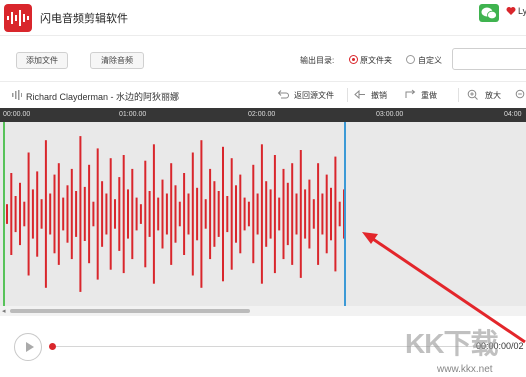 The width and height of the screenshot is (526, 377). I want to click on radio-source-folder, so click(353, 59).